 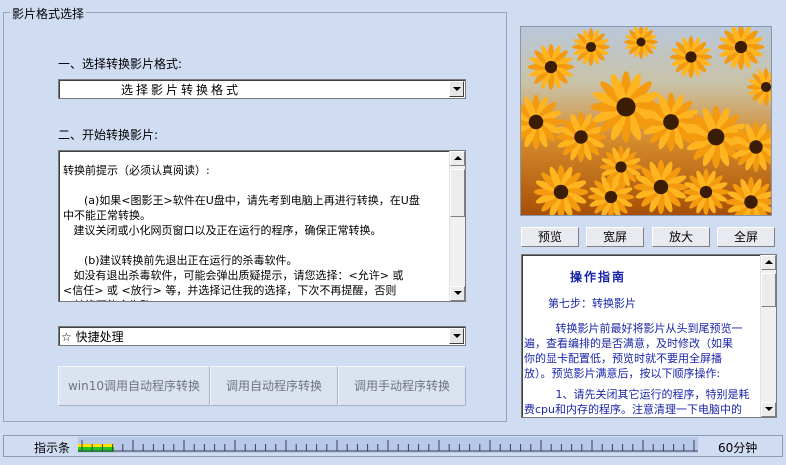 I want to click on guide-title: 操作指南, so click(x=598, y=277).